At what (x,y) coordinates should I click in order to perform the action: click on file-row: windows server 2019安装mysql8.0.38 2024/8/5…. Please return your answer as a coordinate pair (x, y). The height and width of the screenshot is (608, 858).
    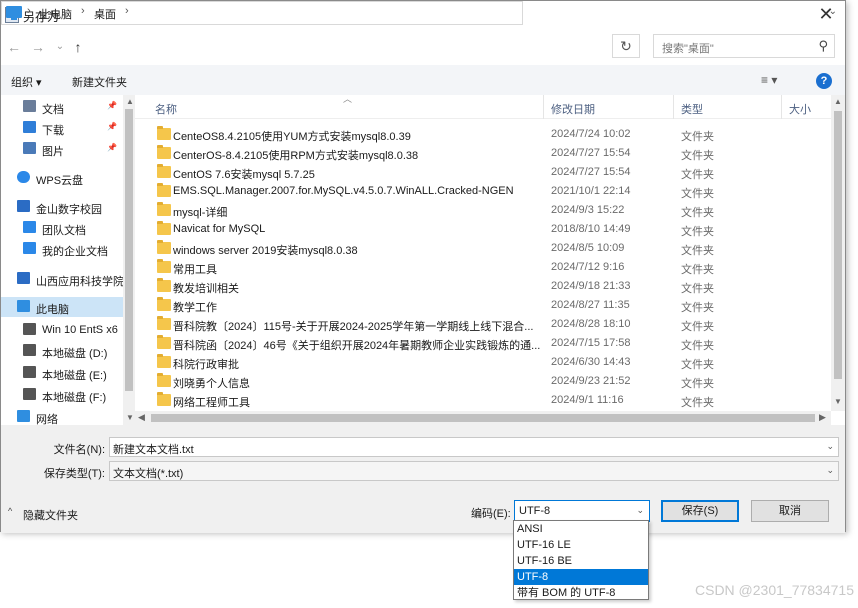
    Looking at the image, I should click on (475, 248).